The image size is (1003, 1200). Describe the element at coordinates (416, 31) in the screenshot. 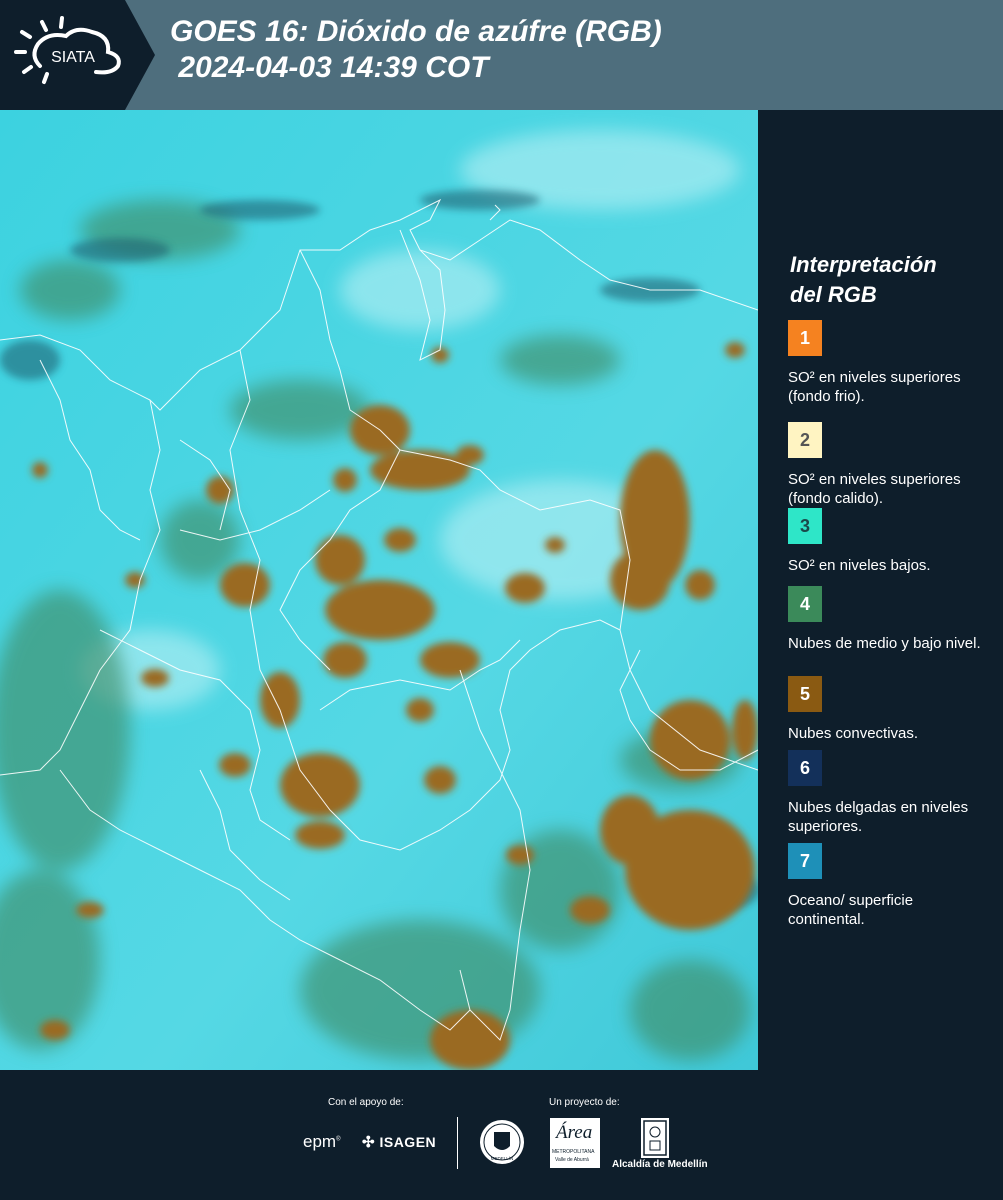

I see `title-line-1: GOES 16: Dióxido de azúfre (RGB)` at that location.